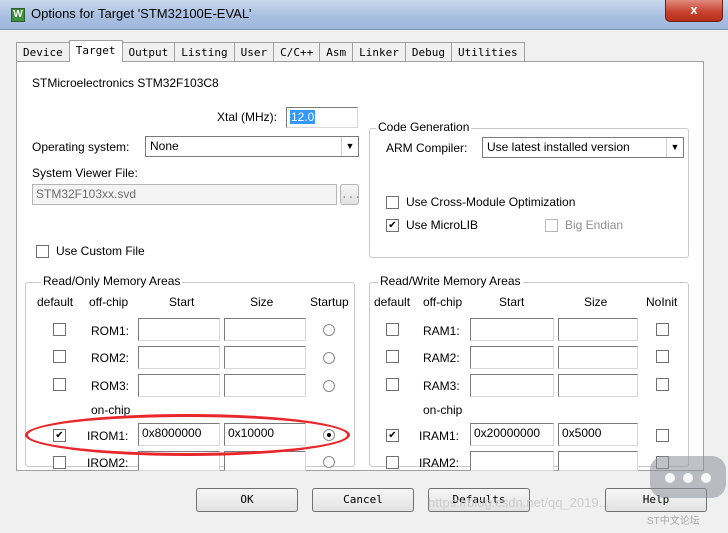  Describe the element at coordinates (179, 385) in the screenshot. I see `rom3-start-input` at that location.